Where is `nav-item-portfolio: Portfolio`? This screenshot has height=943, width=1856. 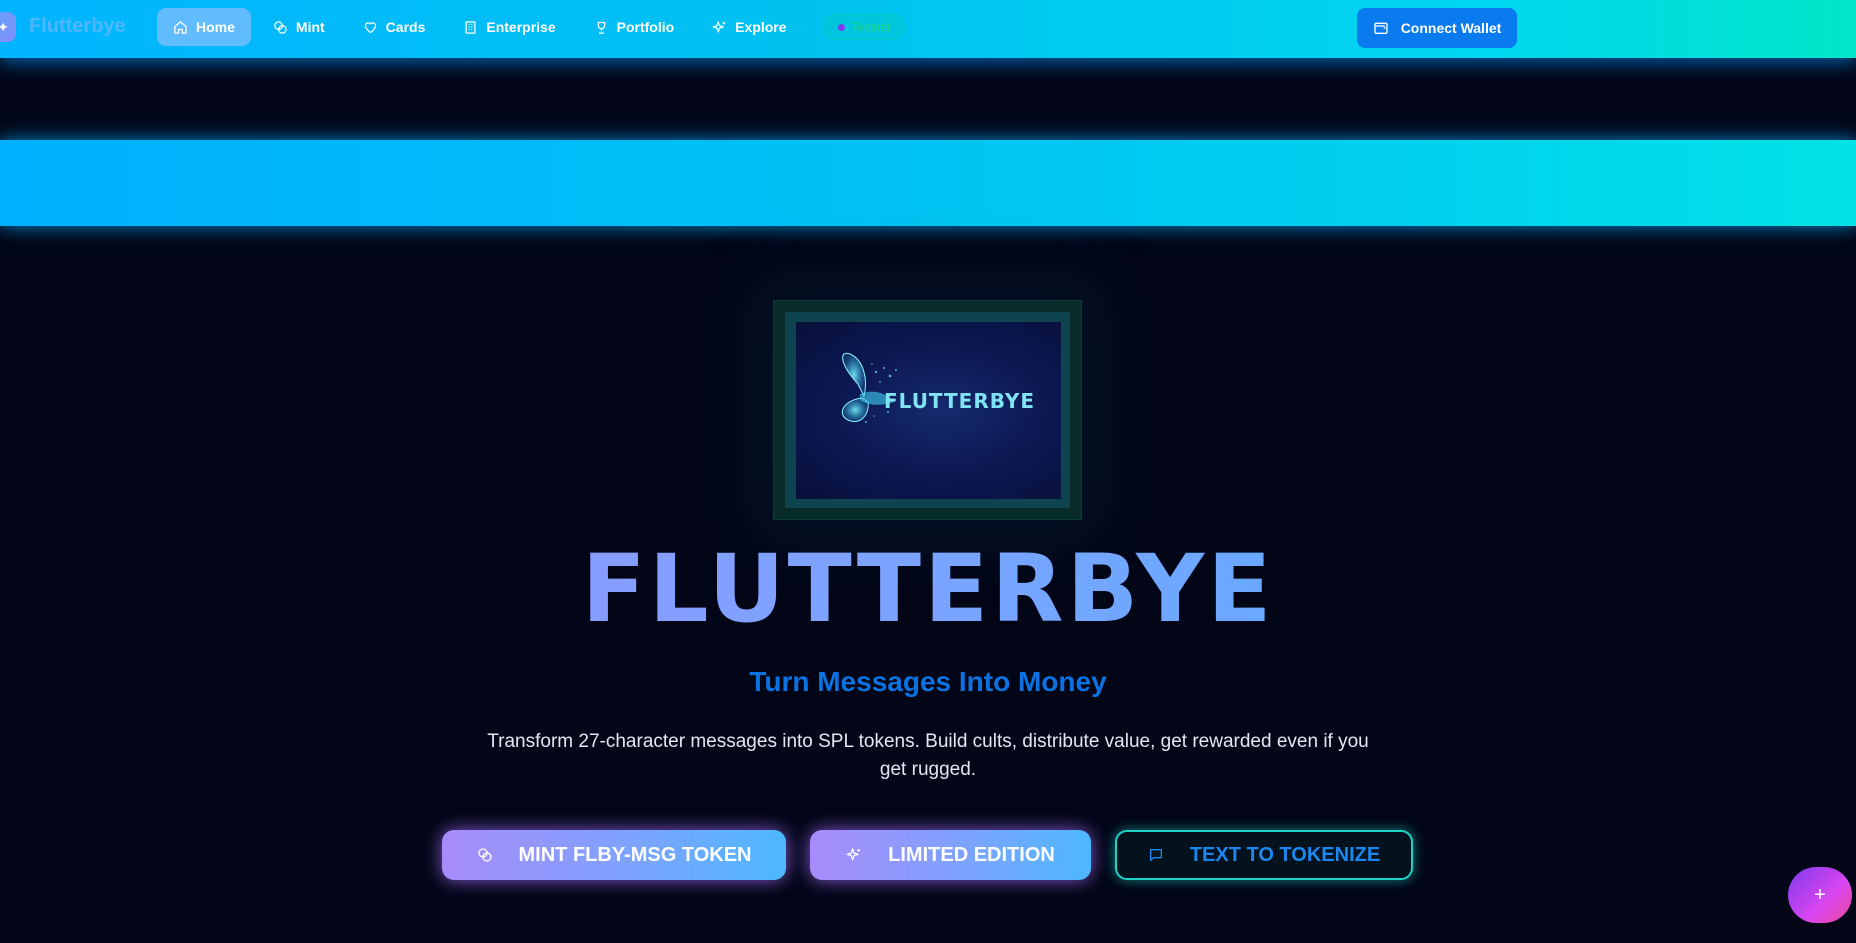 nav-item-portfolio: Portfolio is located at coordinates (634, 27).